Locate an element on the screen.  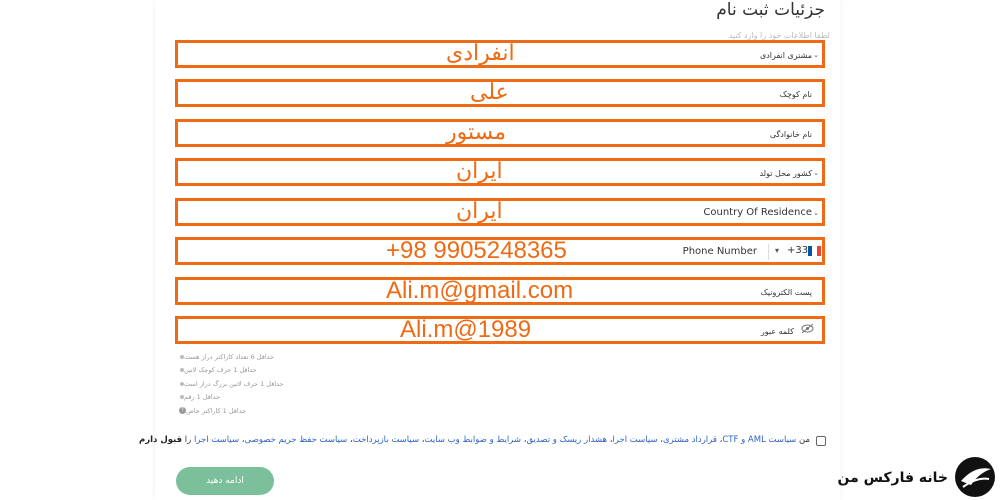
password-rule: حداقل 6 تعداد کاراکتر دراز هست is located at coordinates (229, 357).